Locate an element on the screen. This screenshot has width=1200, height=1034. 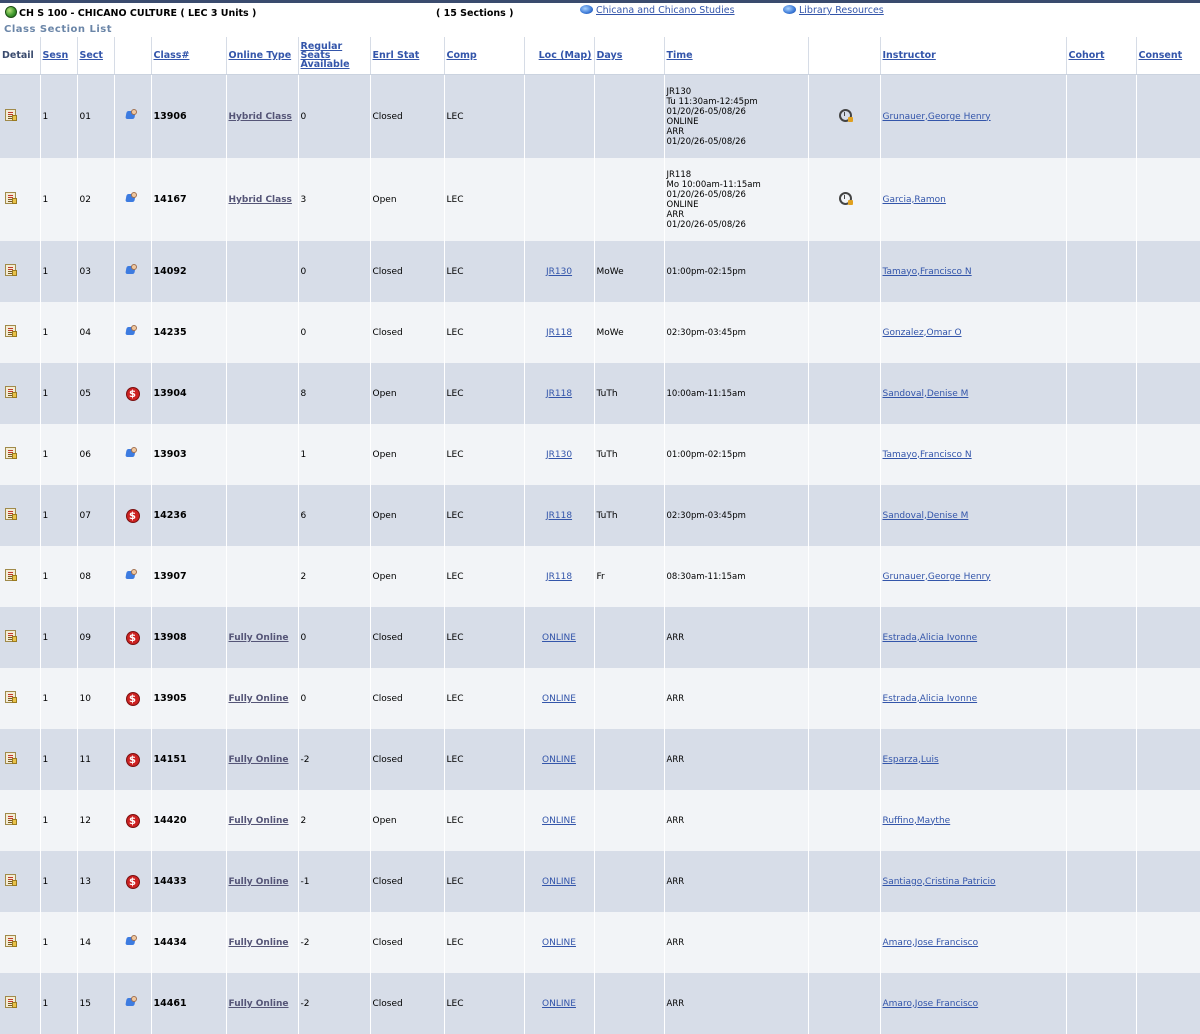
col-online-type-header: Online Type is located at coordinates (262, 56).